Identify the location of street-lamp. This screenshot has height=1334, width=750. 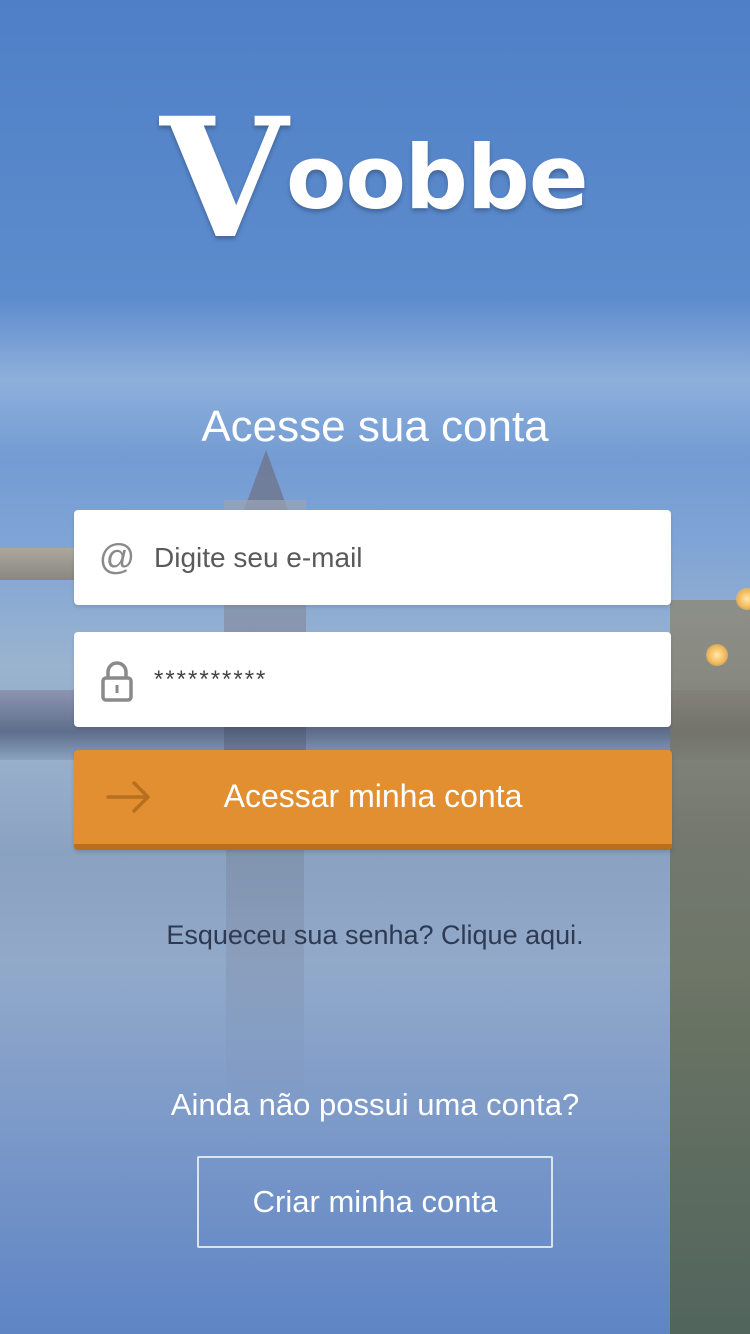
(717, 655).